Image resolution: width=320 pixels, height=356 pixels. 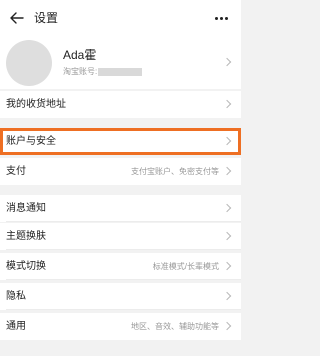 I want to click on row-address: 我的收货地址, so click(x=120, y=104).